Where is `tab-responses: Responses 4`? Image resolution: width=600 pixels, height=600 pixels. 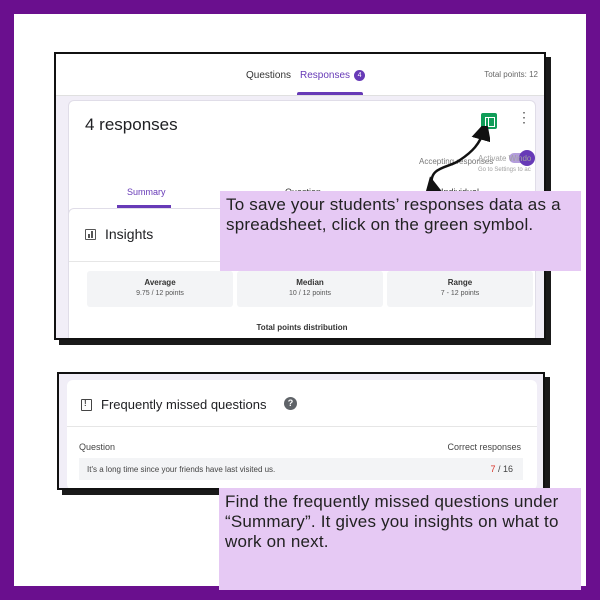 tab-responses: Responses 4 is located at coordinates (333, 75).